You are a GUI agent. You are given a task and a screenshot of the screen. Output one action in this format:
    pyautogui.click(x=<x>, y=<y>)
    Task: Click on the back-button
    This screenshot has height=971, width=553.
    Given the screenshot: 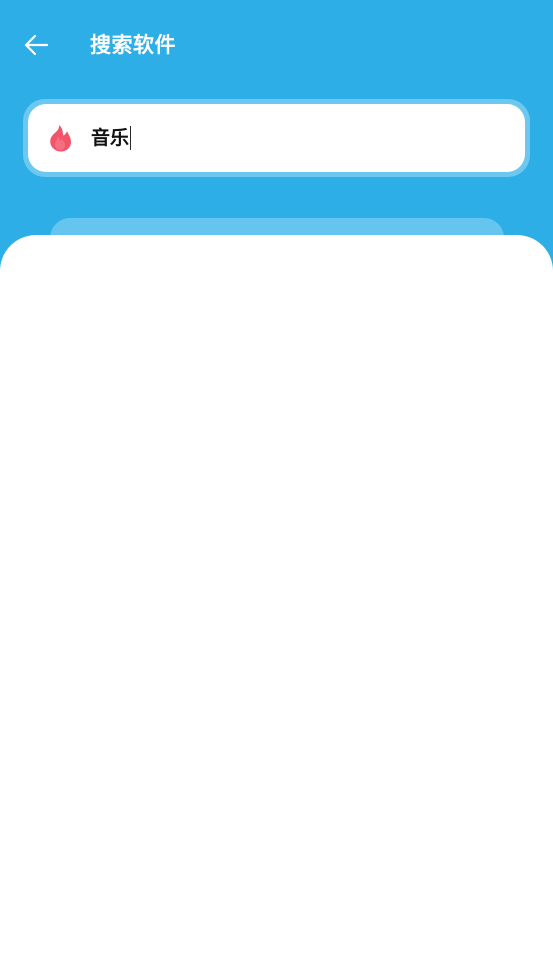 What is the action you would take?
    pyautogui.click(x=36, y=45)
    